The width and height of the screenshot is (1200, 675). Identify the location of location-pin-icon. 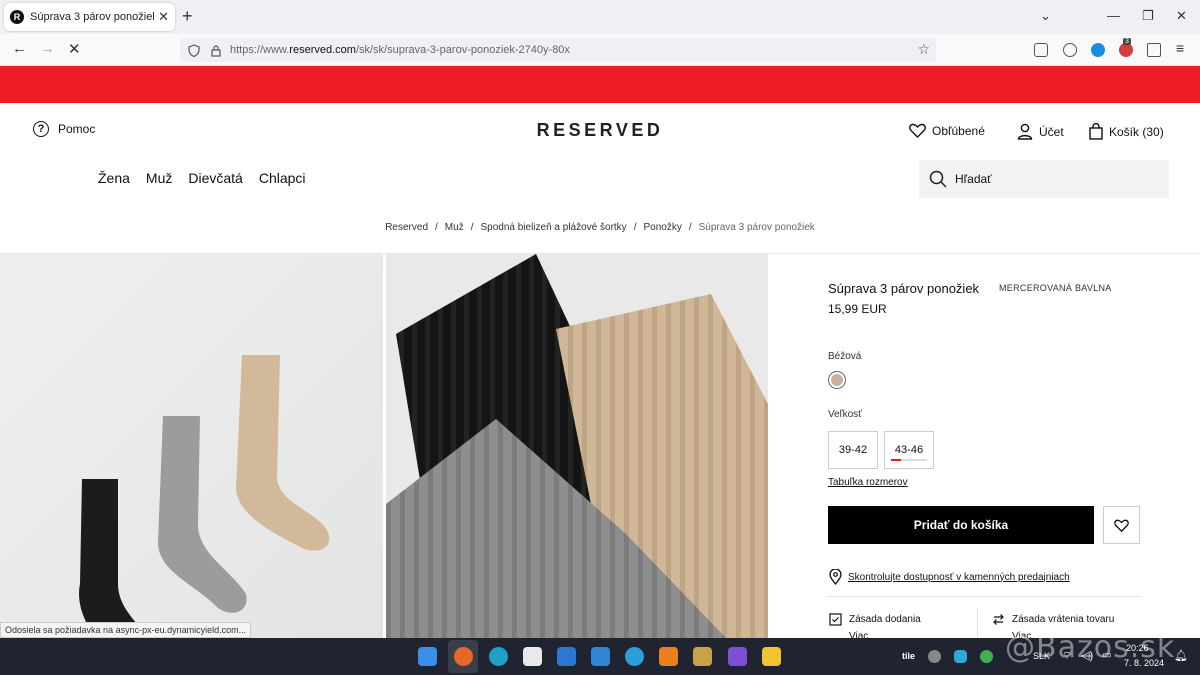
(835, 577).